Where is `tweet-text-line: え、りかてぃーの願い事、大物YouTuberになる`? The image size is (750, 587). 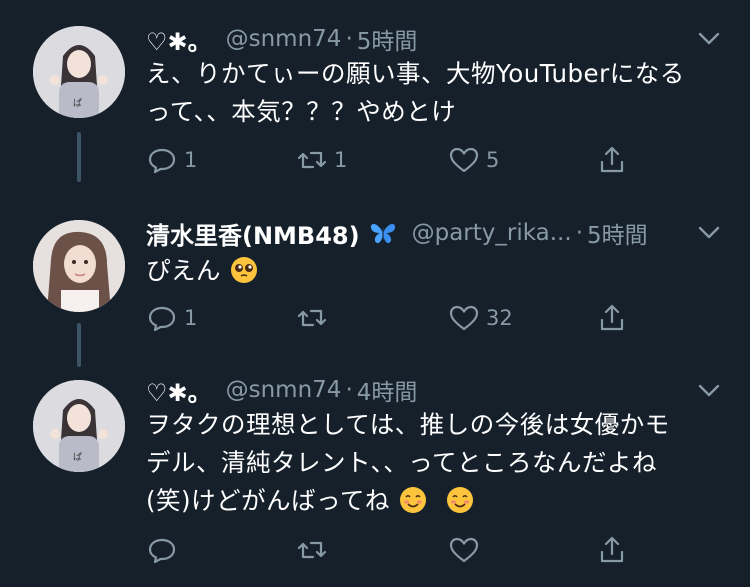 tweet-text-line: え、りかてぃーの願い事、大物YouTuberになる is located at coordinates (415, 73).